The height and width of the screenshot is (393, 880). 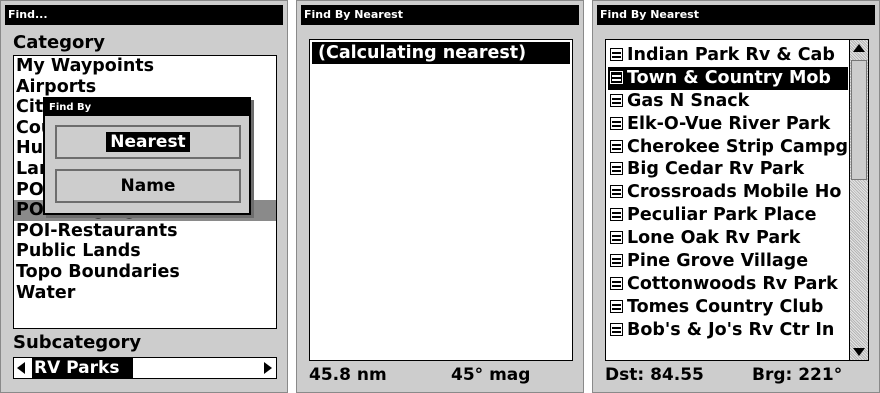 I want to click on subcategory-label: Subcategory, so click(x=77, y=342).